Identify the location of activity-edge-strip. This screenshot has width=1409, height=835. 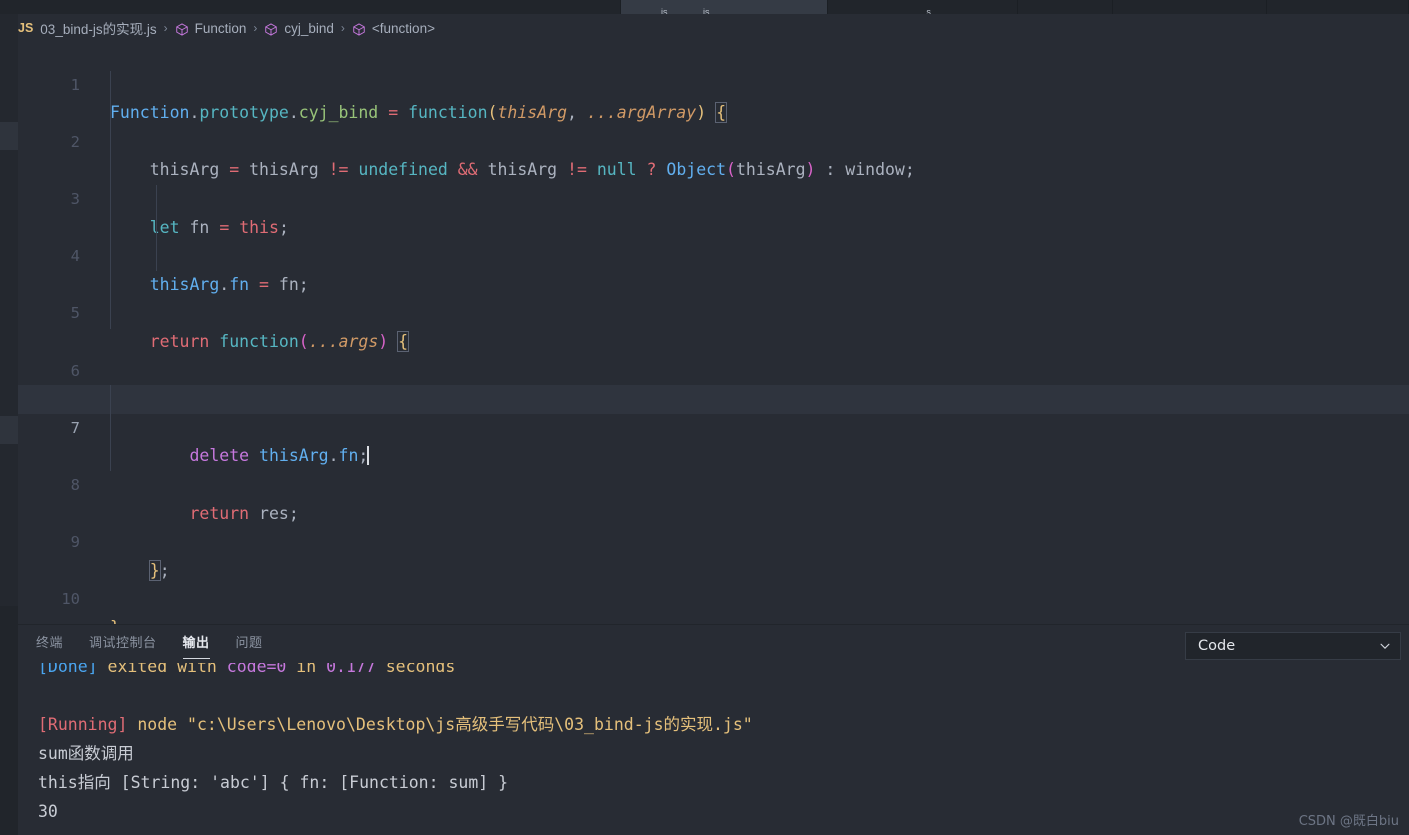
(9, 424).